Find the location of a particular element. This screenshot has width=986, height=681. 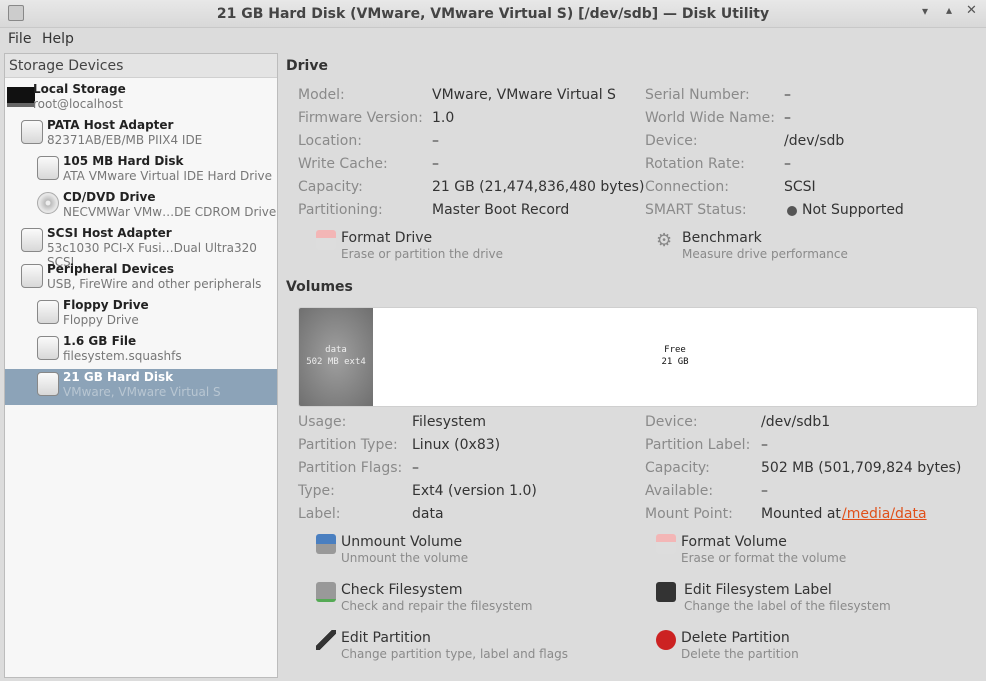

delete-partition-button: Delete Partition Delete the partition is located at coordinates (806, 650).